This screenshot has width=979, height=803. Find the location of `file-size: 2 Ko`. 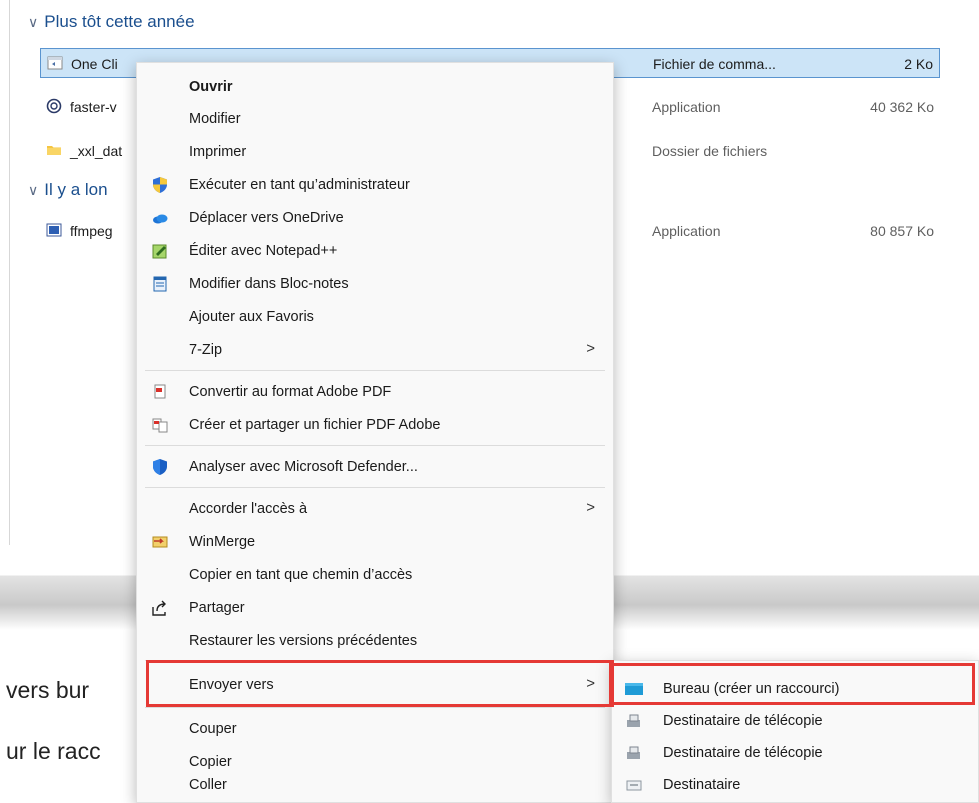

file-size: 2 Ko is located at coordinates (918, 64).